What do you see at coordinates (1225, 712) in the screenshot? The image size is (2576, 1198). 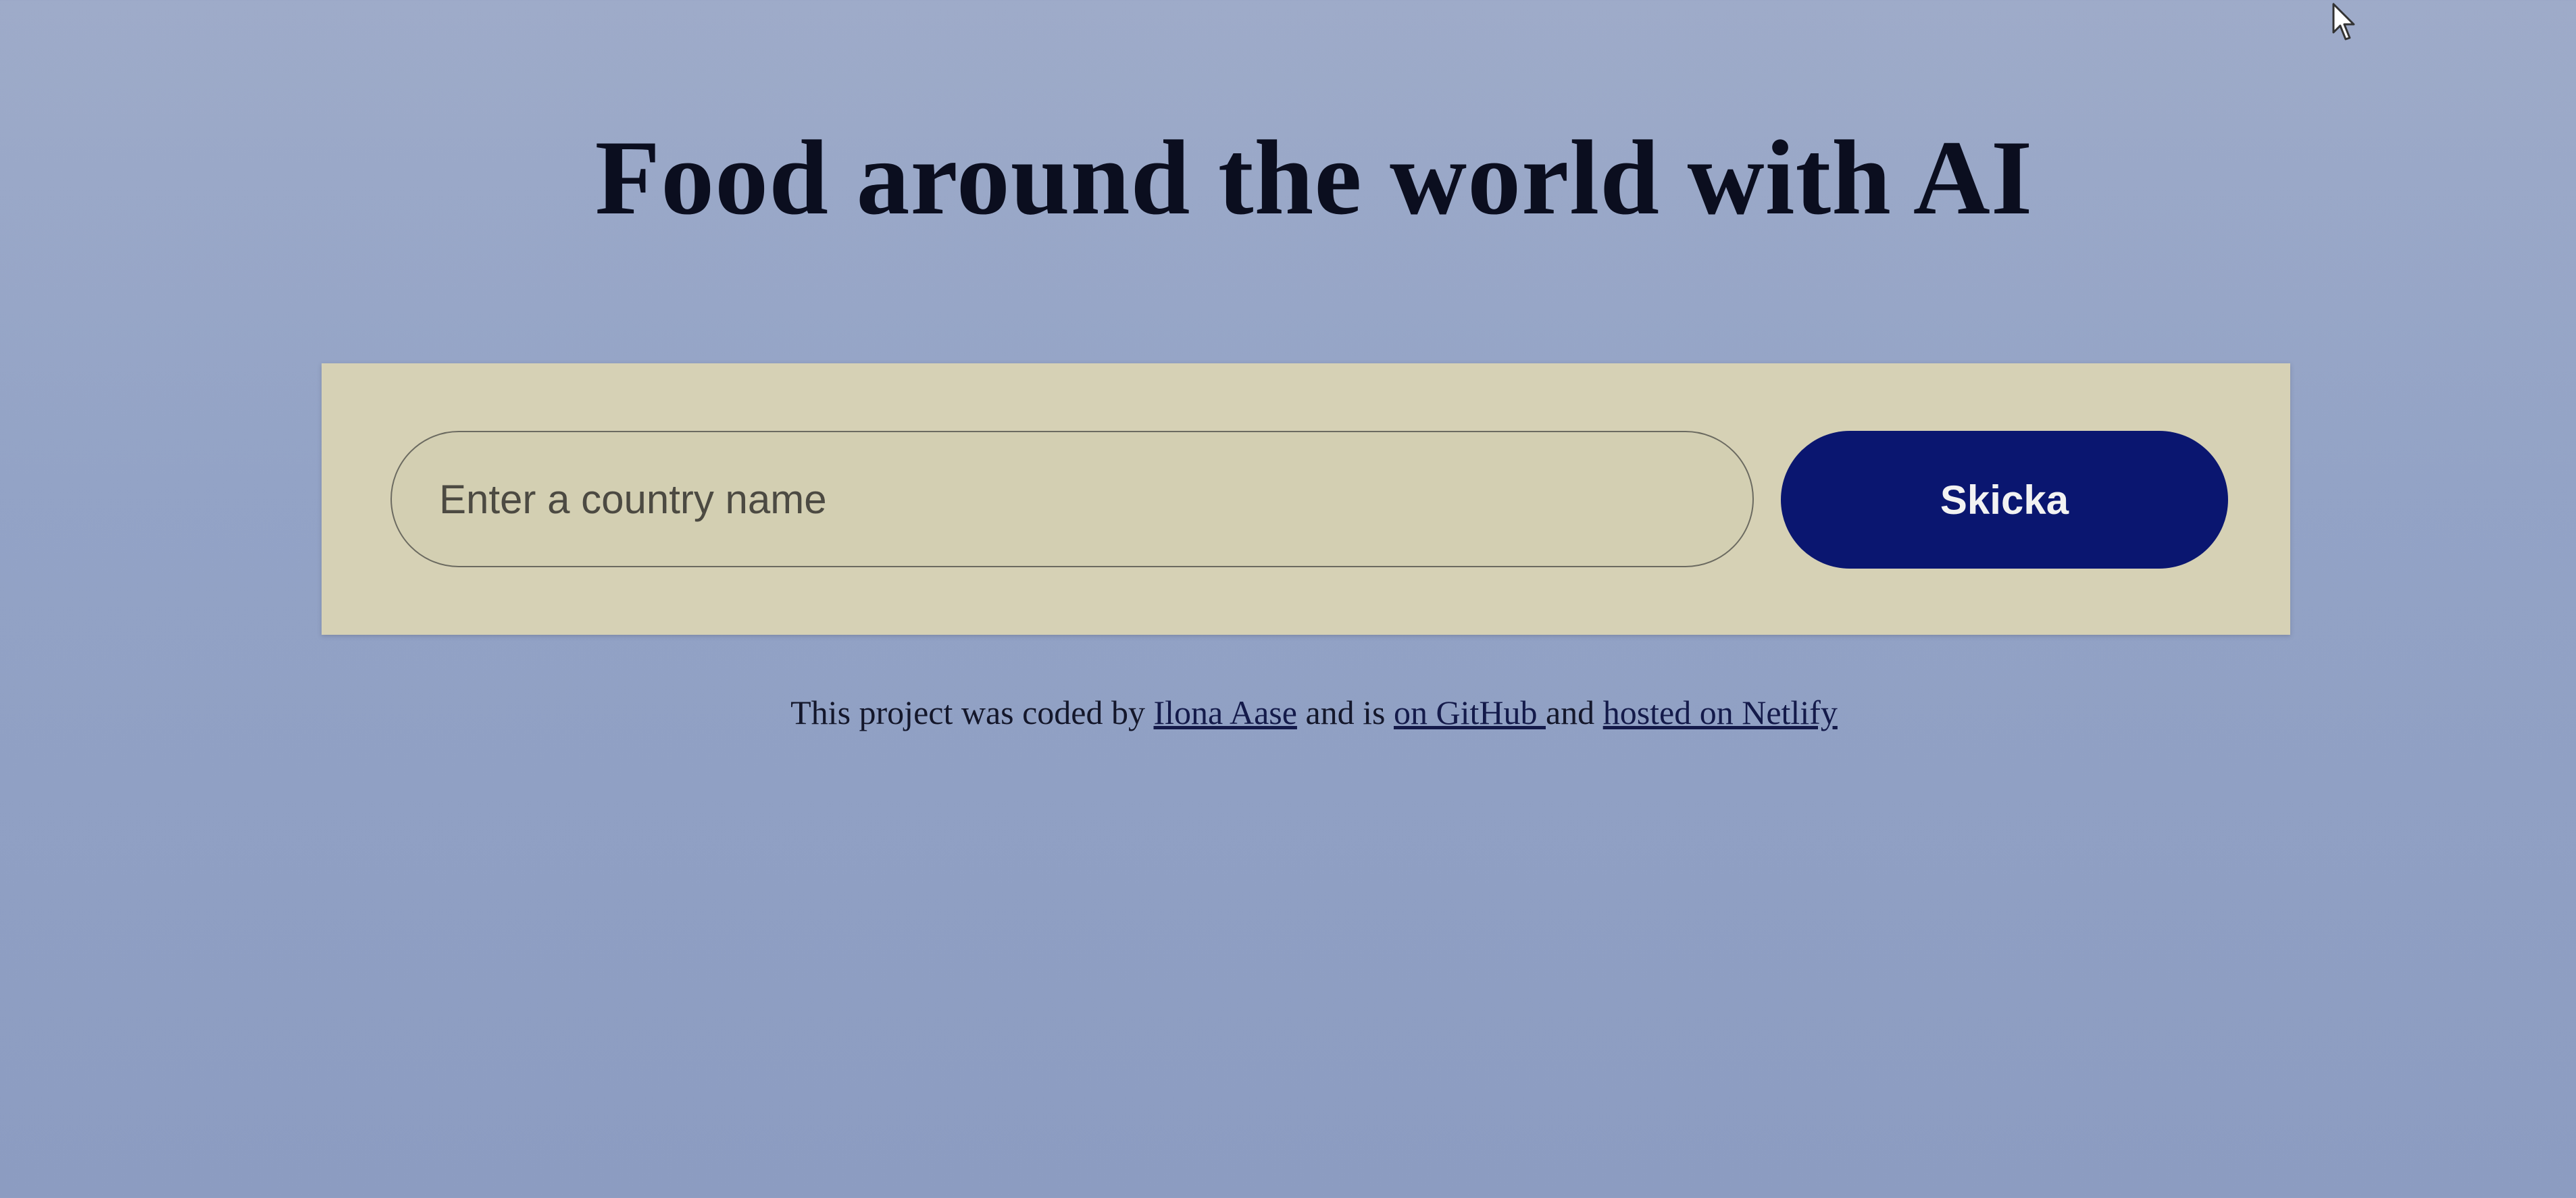 I see `author-link: Ilona Aase` at bounding box center [1225, 712].